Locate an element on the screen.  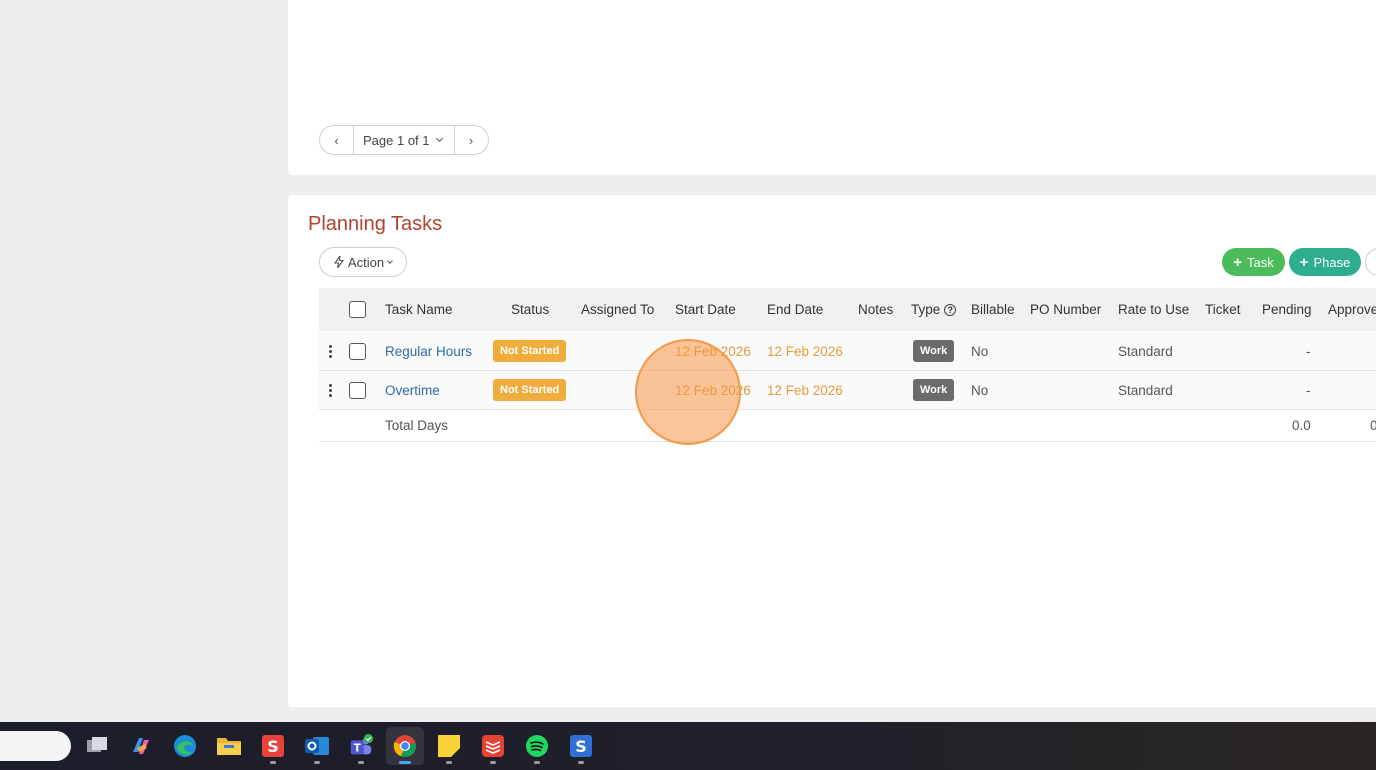
spotify-icon is located at coordinates (537, 746).